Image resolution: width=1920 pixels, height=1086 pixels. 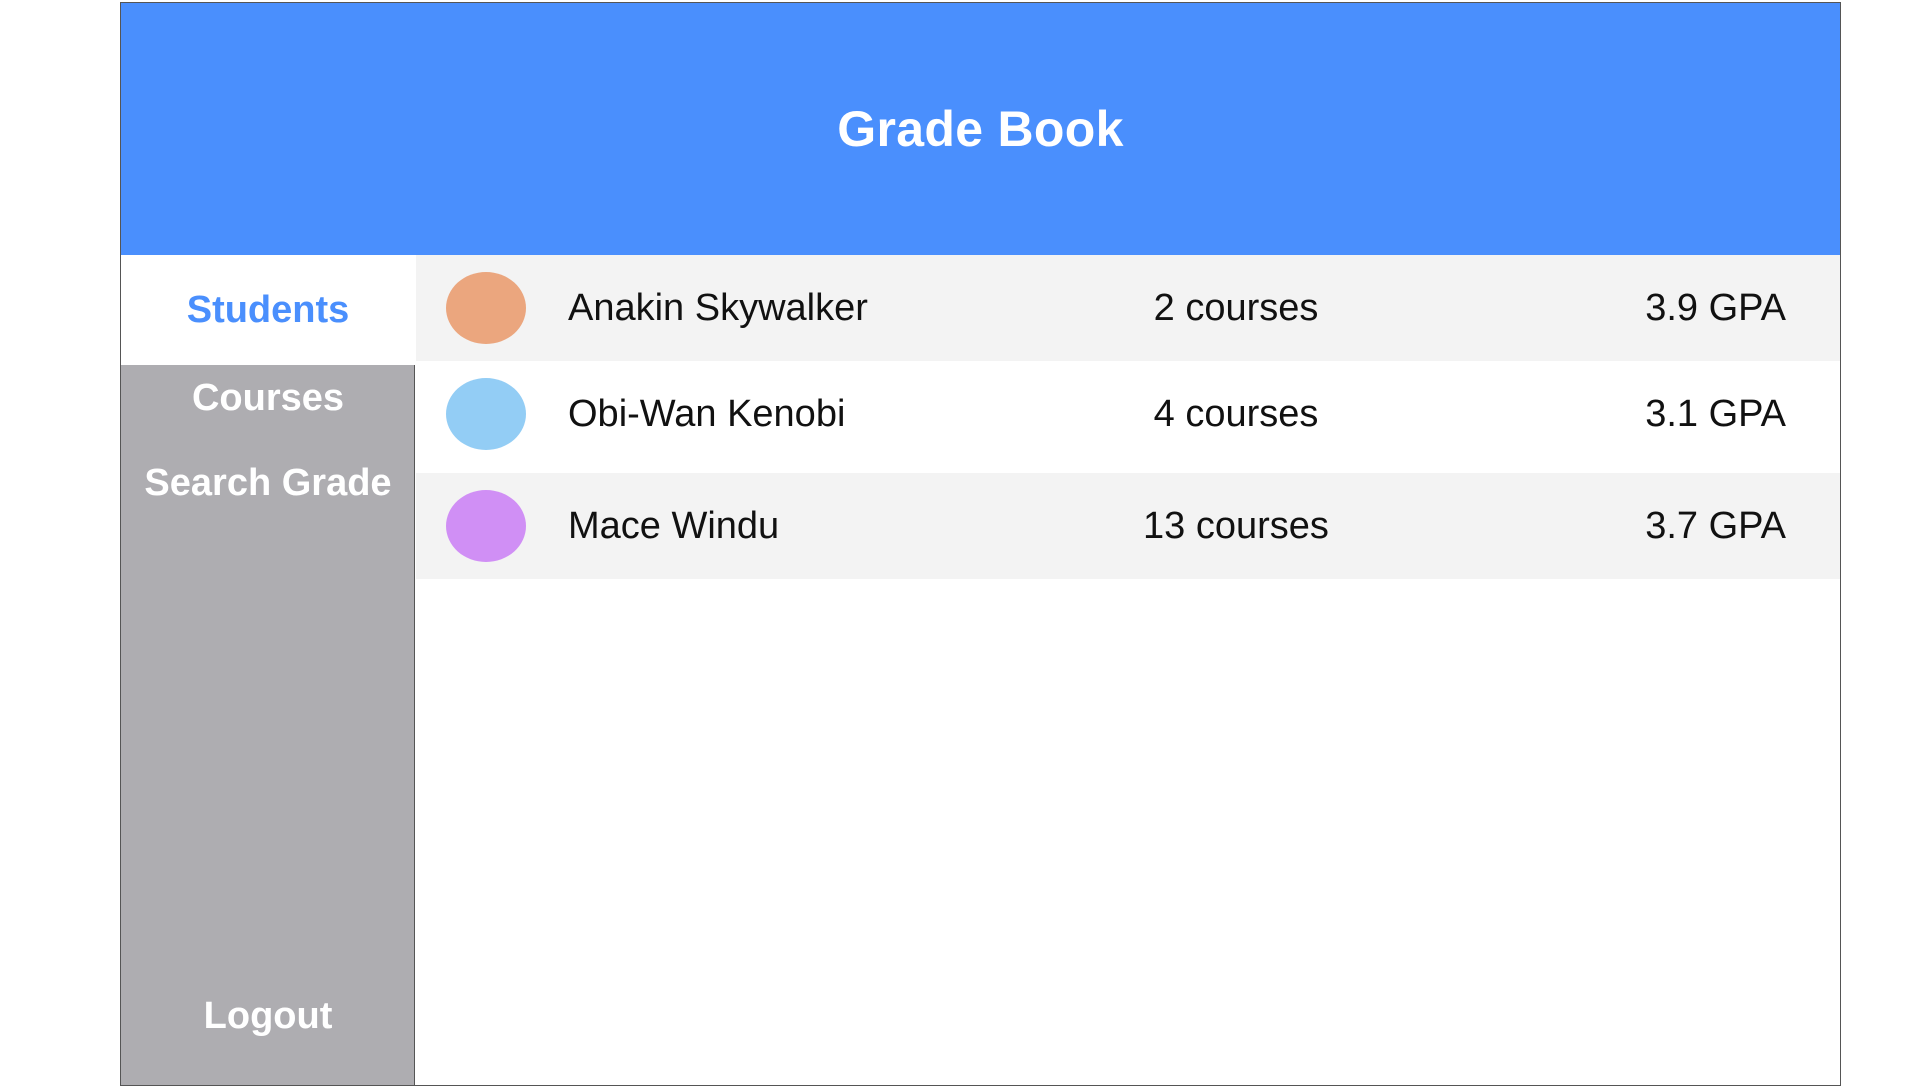 I want to click on sidebar: Students Courses Search Grade Logout, so click(x=268, y=670).